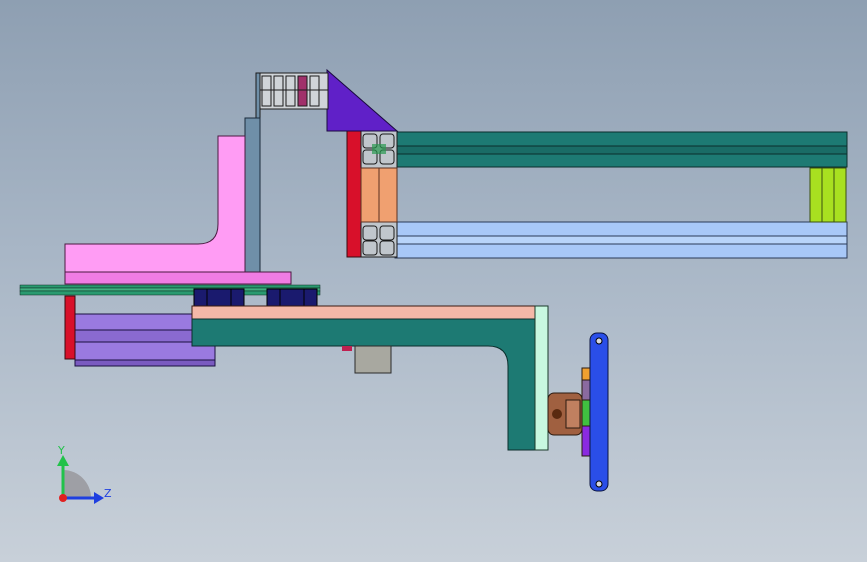 The height and width of the screenshot is (562, 867). Describe the element at coordinates (108, 493) in the screenshot. I see `z-axis-label: Z` at that location.